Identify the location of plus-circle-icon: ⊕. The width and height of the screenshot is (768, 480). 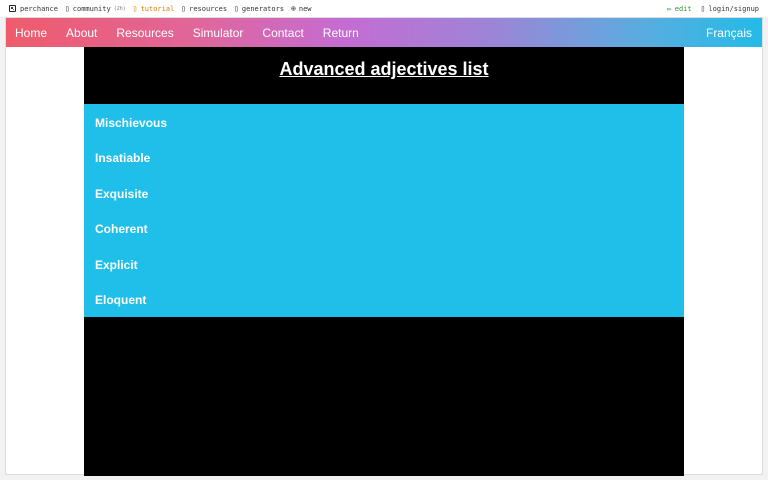
(293, 8).